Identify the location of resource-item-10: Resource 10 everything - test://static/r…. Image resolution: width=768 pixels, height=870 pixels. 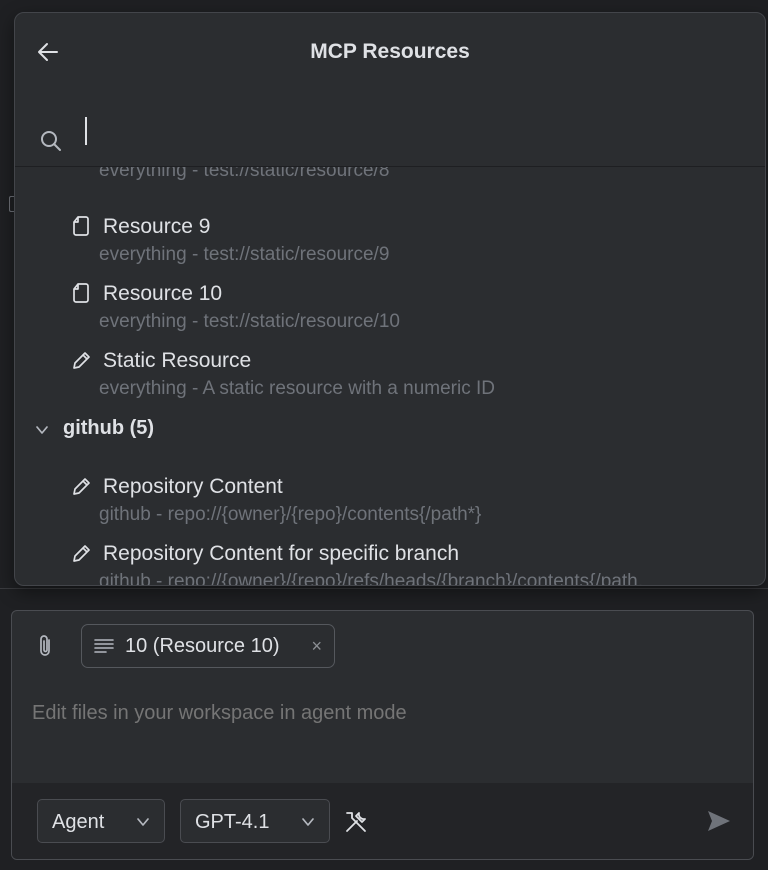
(390, 306).